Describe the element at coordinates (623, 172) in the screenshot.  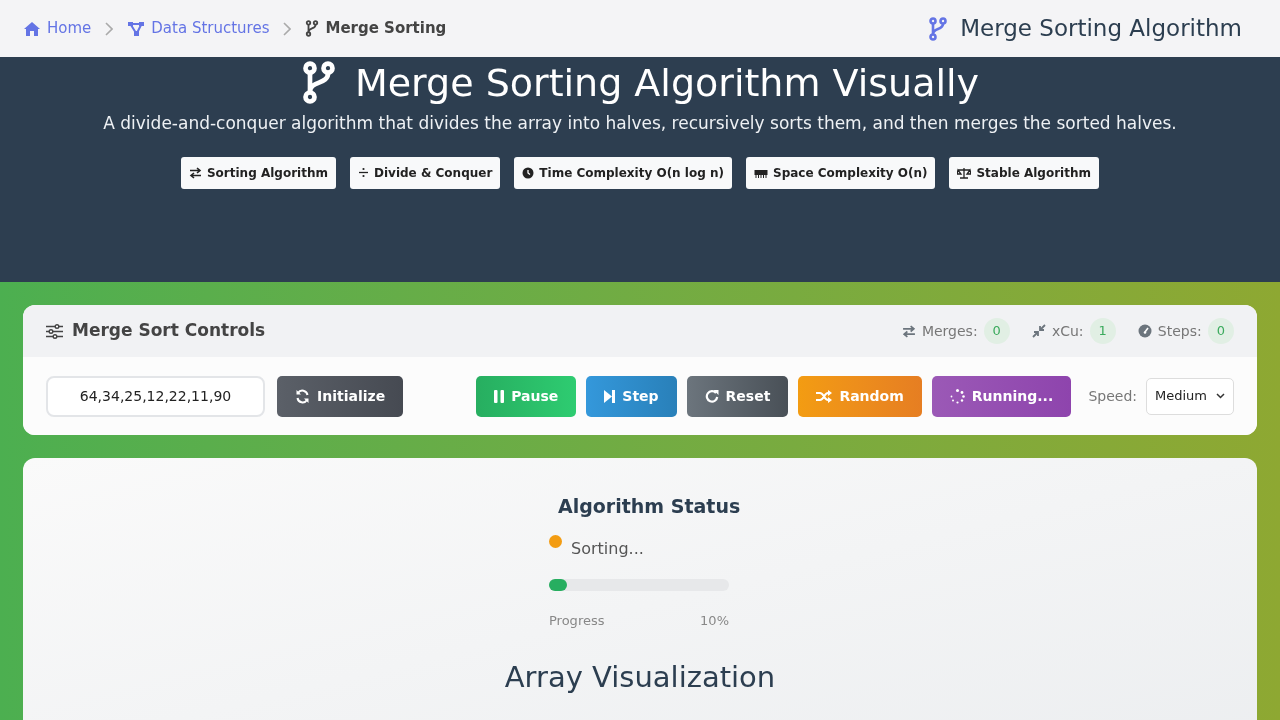
I see `feature-tag: Time Complexity O(n log n)` at that location.